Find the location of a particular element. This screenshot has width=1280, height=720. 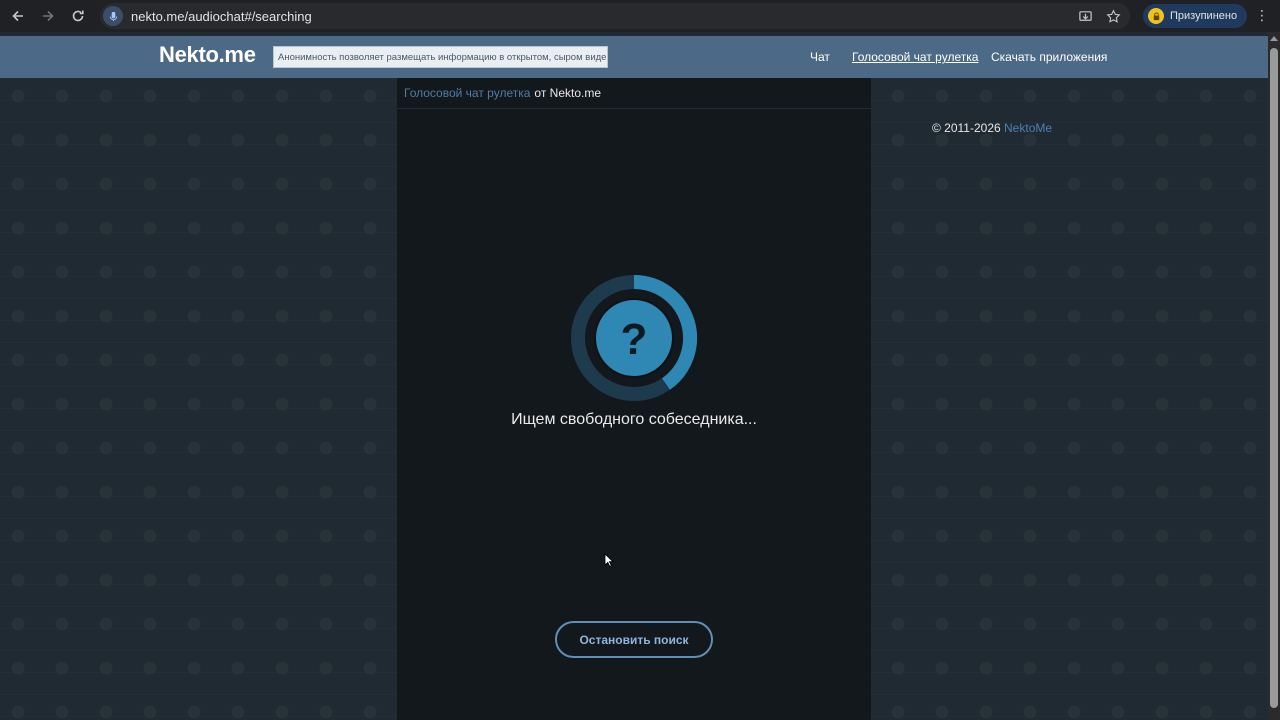

reload-icon is located at coordinates (78, 16).